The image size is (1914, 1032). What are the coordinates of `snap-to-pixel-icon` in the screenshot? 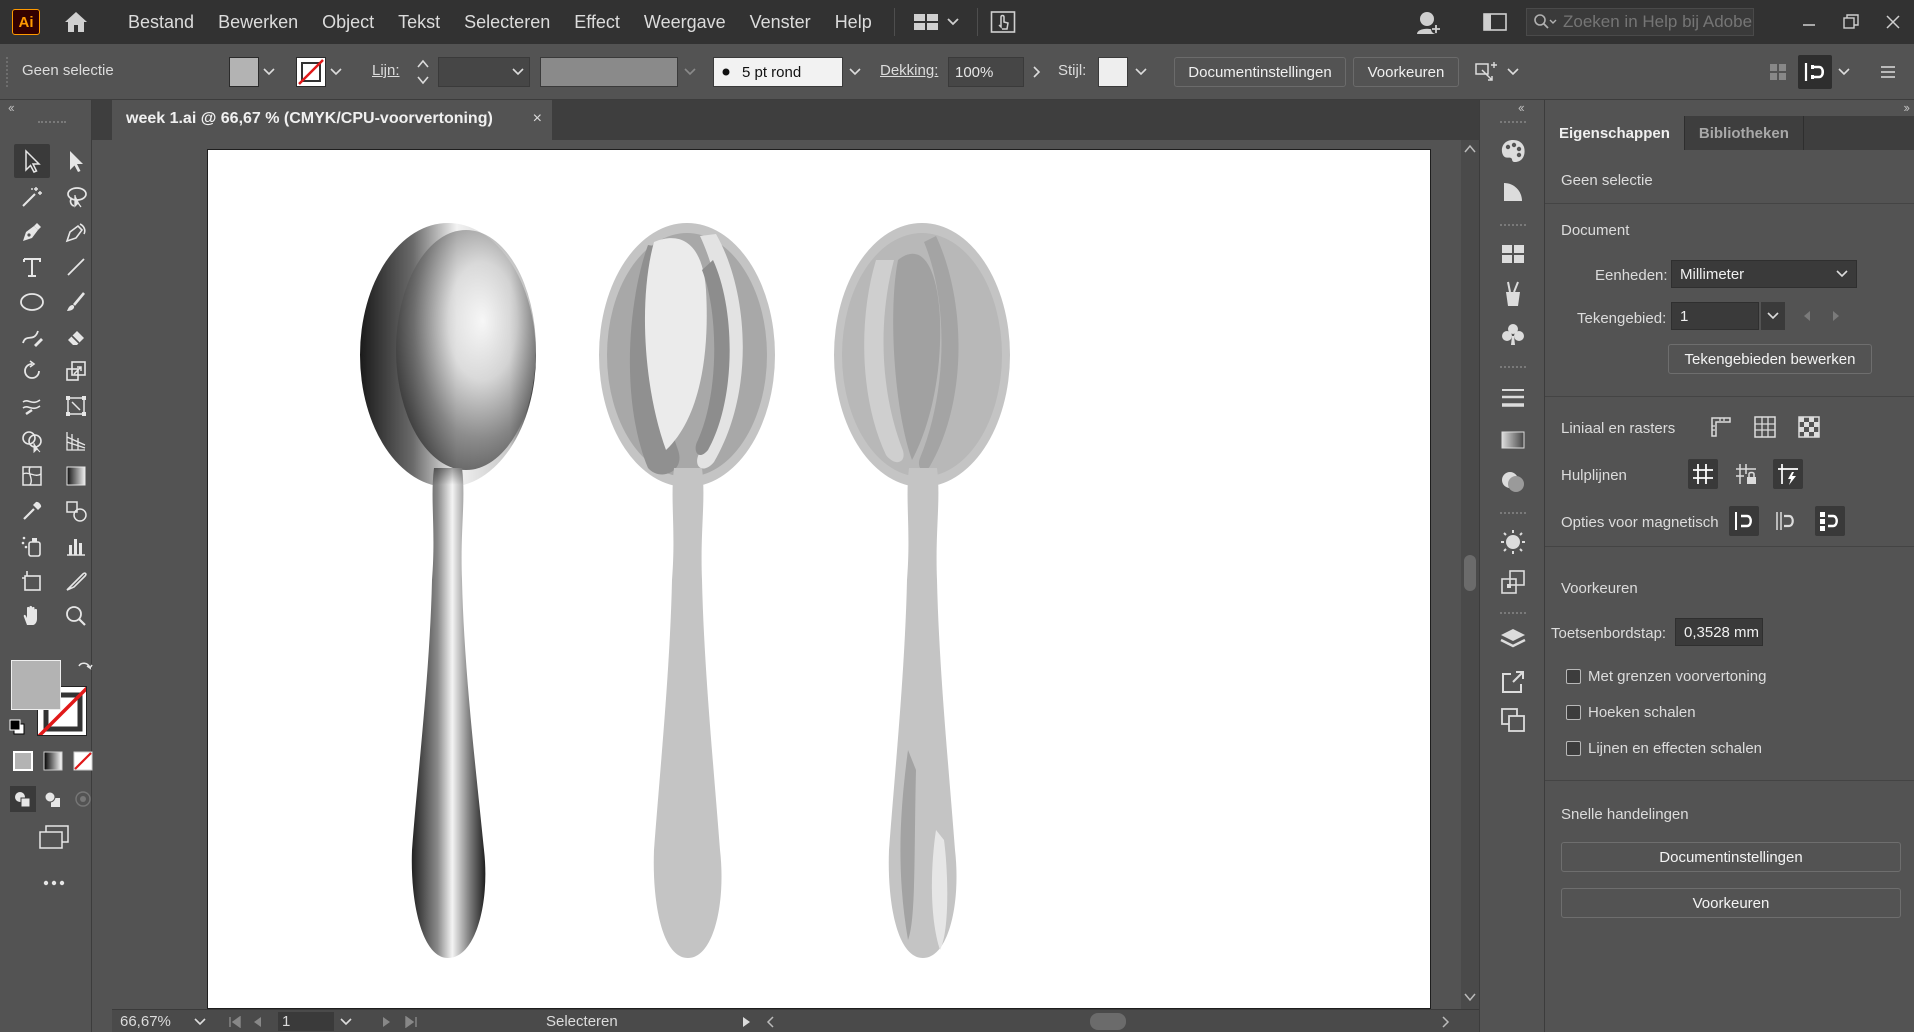 It's located at (1830, 521).